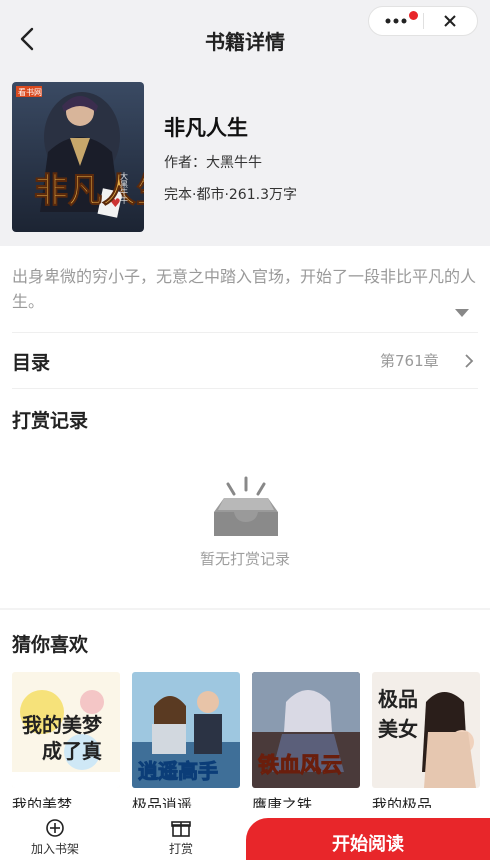  What do you see at coordinates (181, 837) in the screenshot?
I see `reward-button: 打赏` at bounding box center [181, 837].